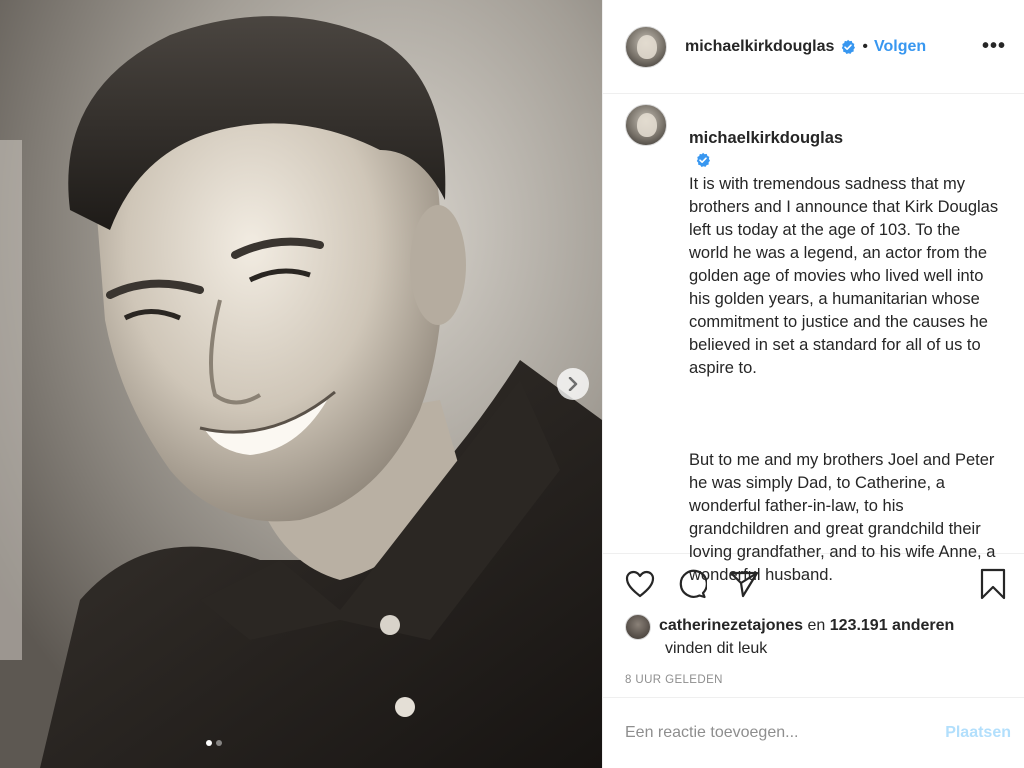 The image size is (1024, 768). What do you see at coordinates (892, 625) in the screenshot?
I see `likes-count: 123.191 anderen` at bounding box center [892, 625].